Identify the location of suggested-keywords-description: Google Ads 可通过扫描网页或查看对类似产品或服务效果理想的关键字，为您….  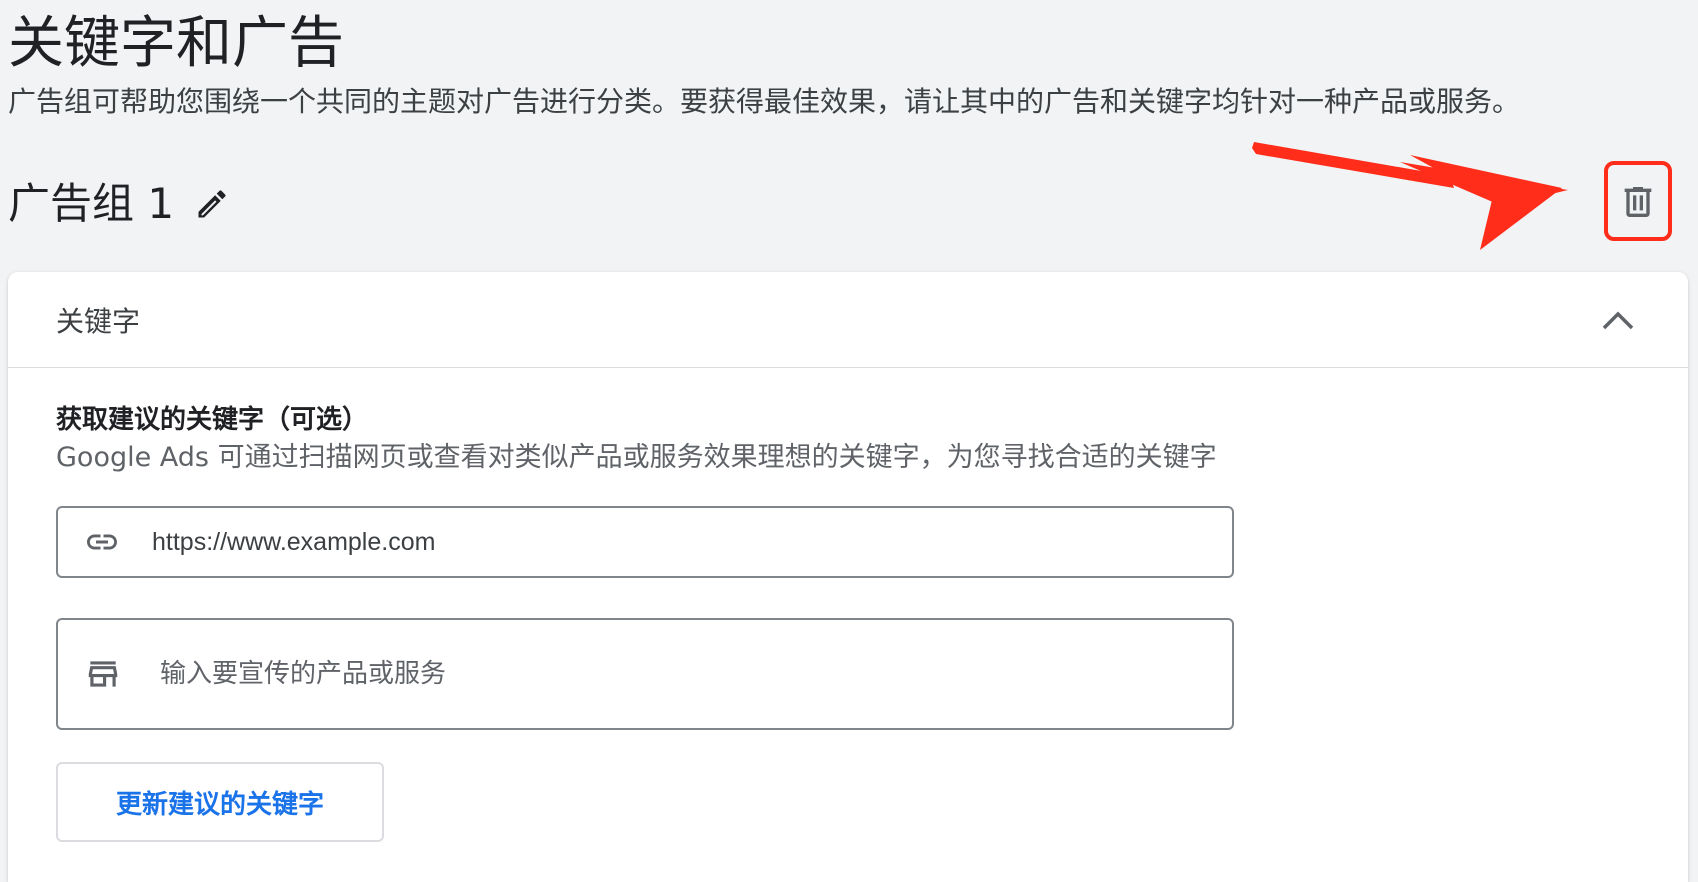
(636, 457).